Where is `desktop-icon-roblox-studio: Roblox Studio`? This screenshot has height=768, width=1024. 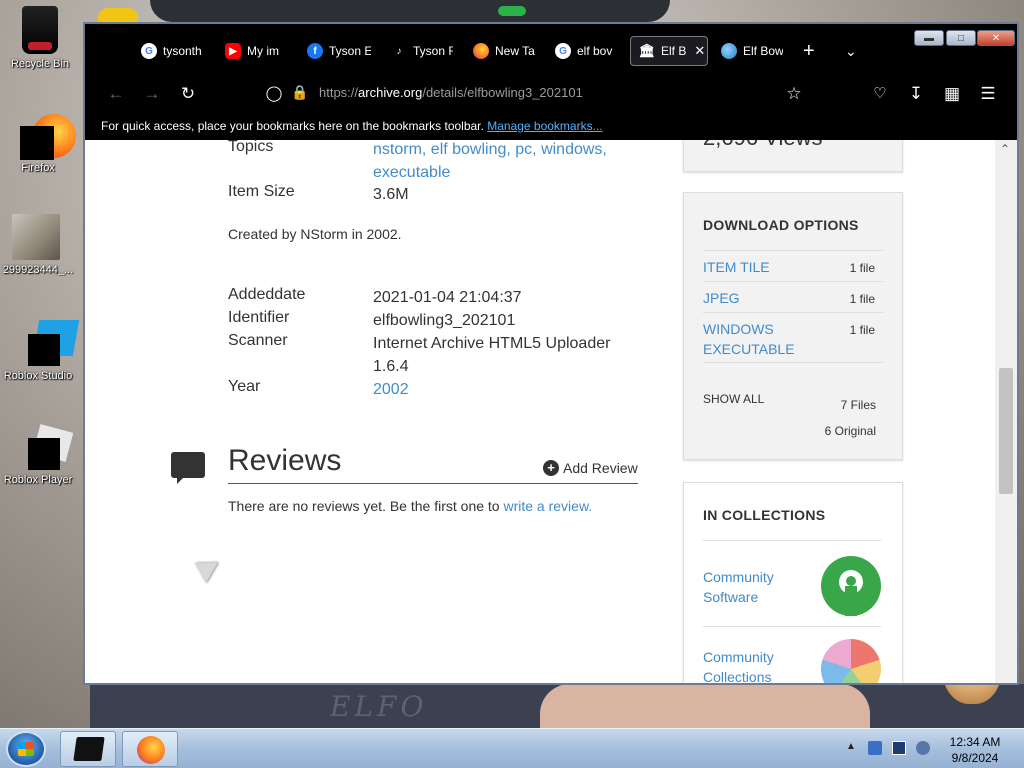
desktop-icon-roblox-studio: Roblox Studio is located at coordinates (40, 351).